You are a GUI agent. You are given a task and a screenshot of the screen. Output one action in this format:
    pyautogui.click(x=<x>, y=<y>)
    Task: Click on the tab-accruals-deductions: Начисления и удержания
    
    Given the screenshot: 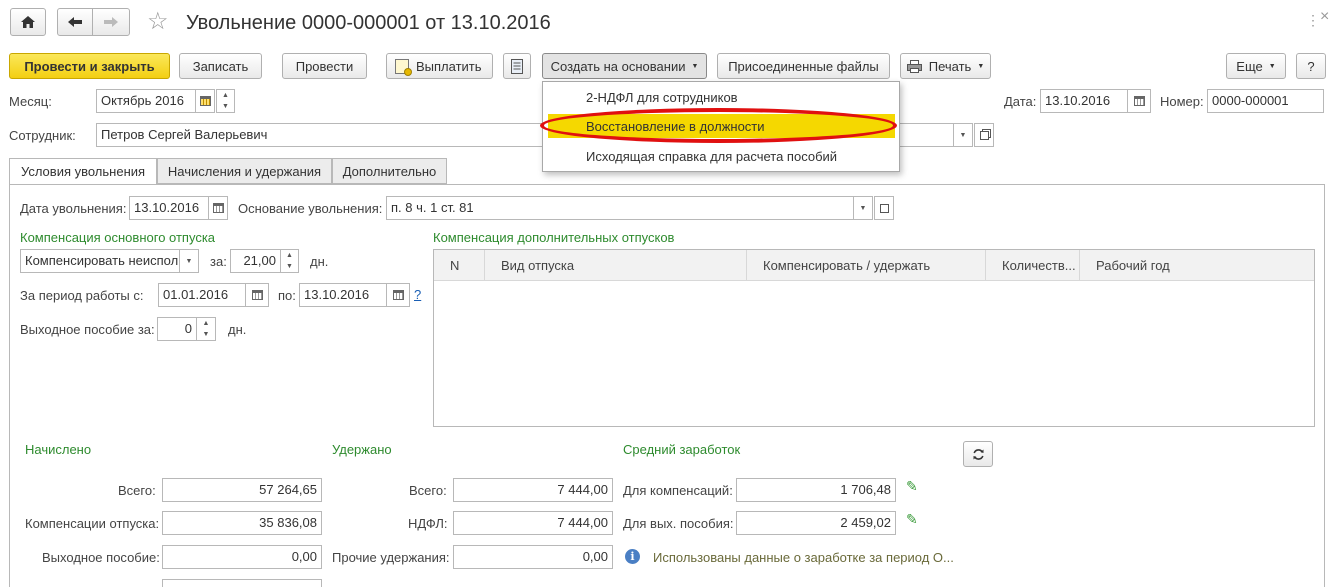 What is the action you would take?
    pyautogui.click(x=244, y=171)
    